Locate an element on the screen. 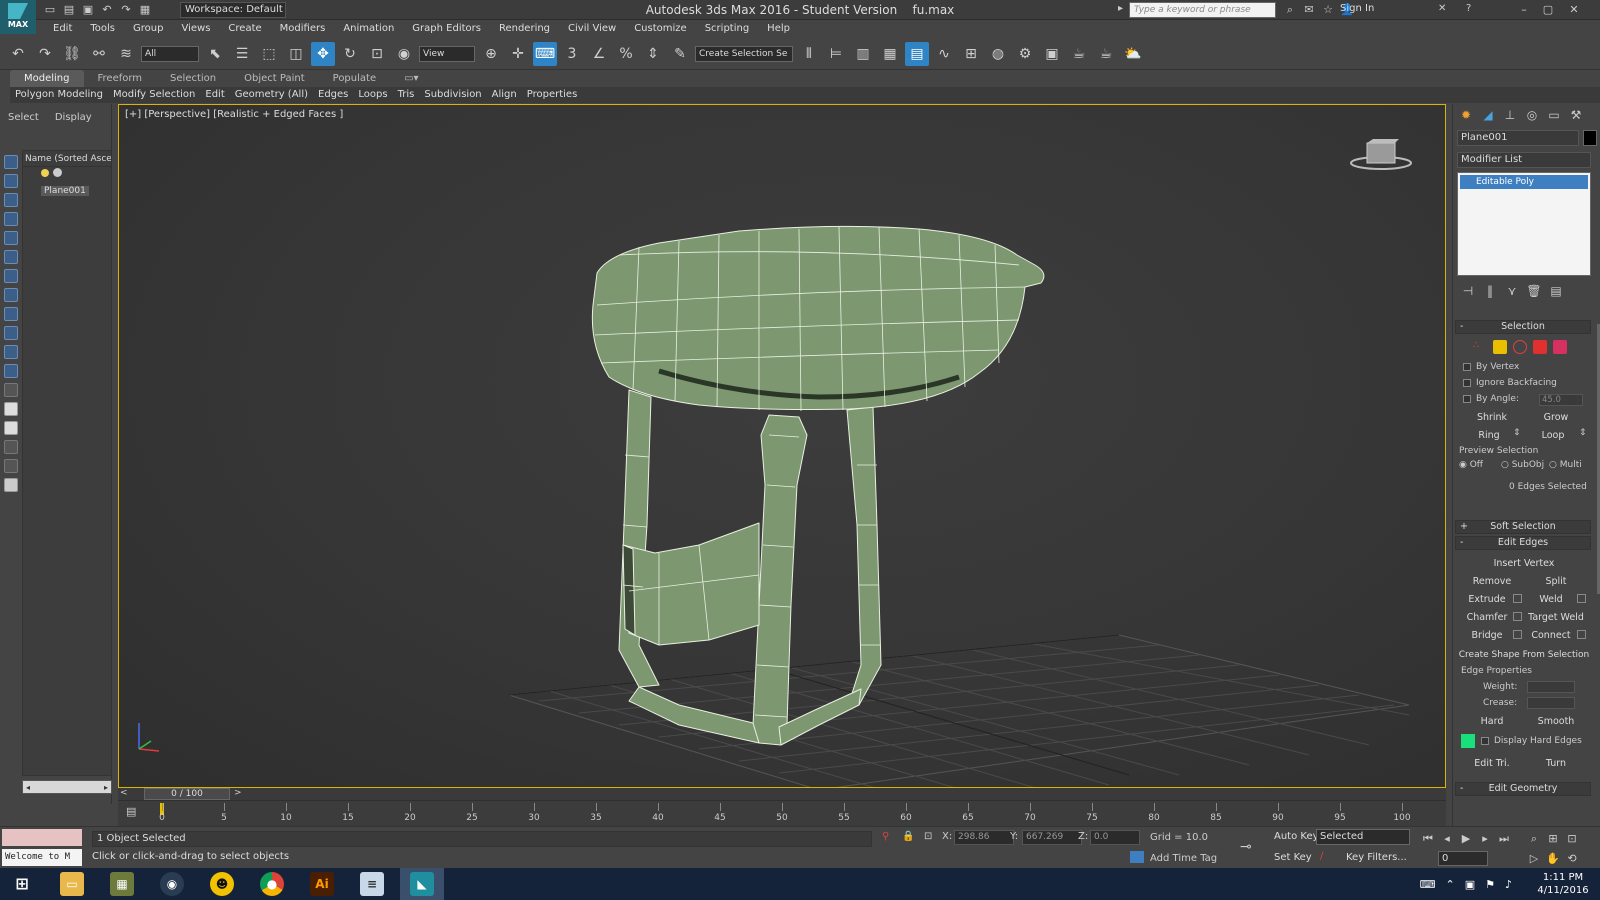 This screenshot has height=900, width=1600. loop-button: Loop is located at coordinates (1553, 435).